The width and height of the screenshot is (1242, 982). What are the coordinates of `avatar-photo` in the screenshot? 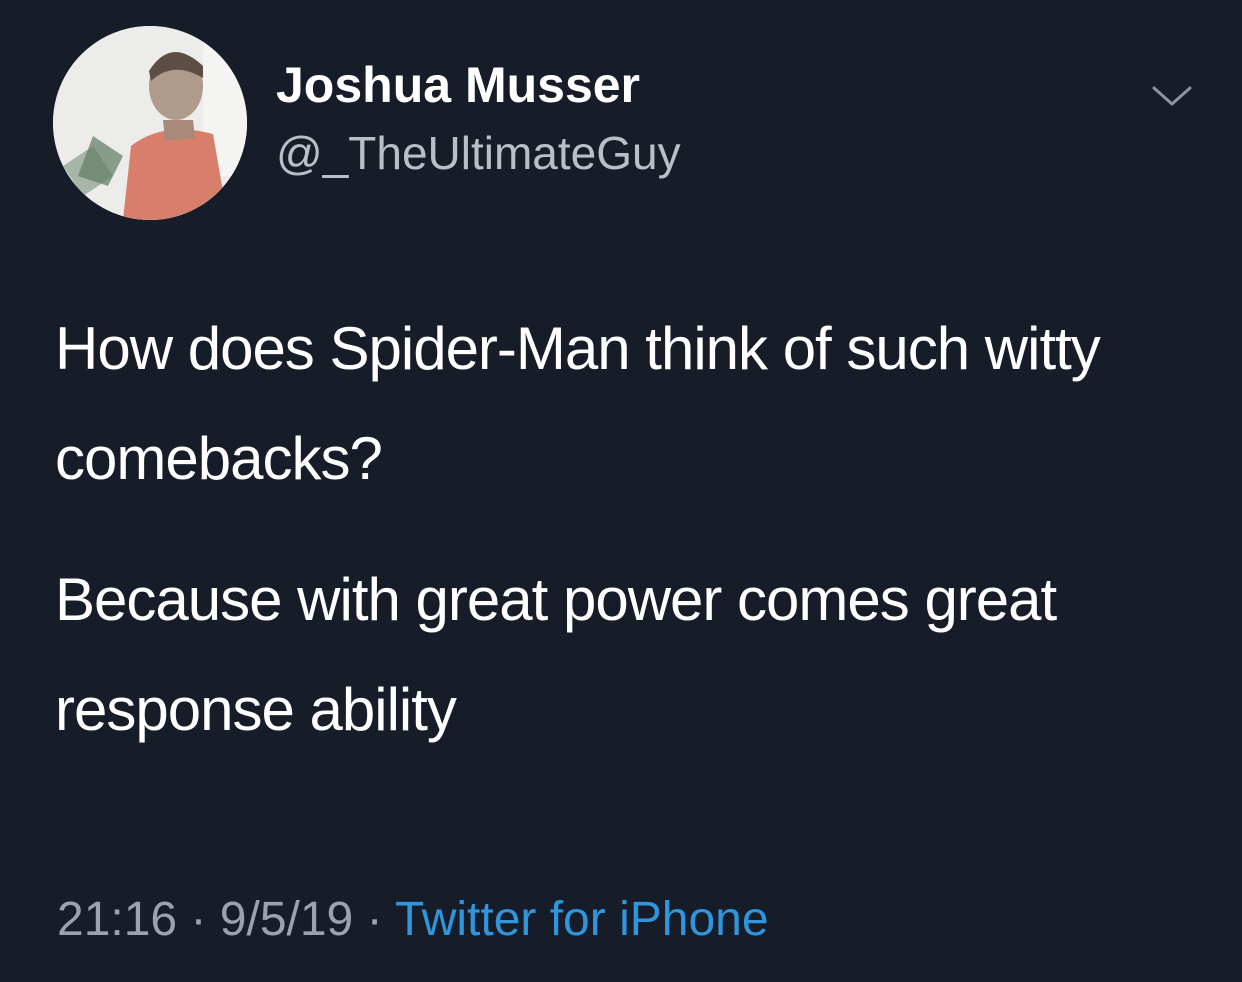 It's located at (150, 123).